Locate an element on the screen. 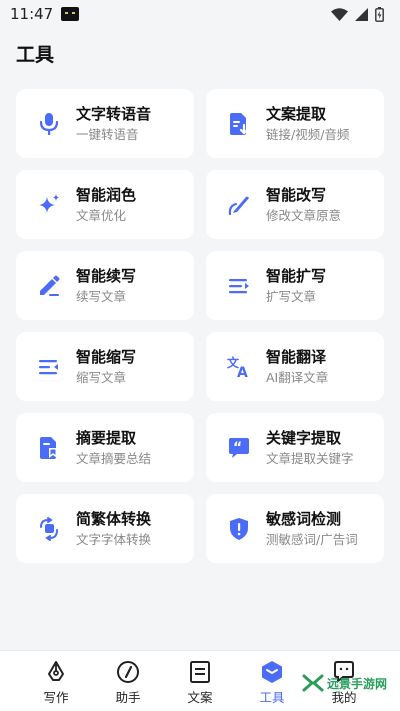  nav-item-copy: 文案 is located at coordinates (200, 682).